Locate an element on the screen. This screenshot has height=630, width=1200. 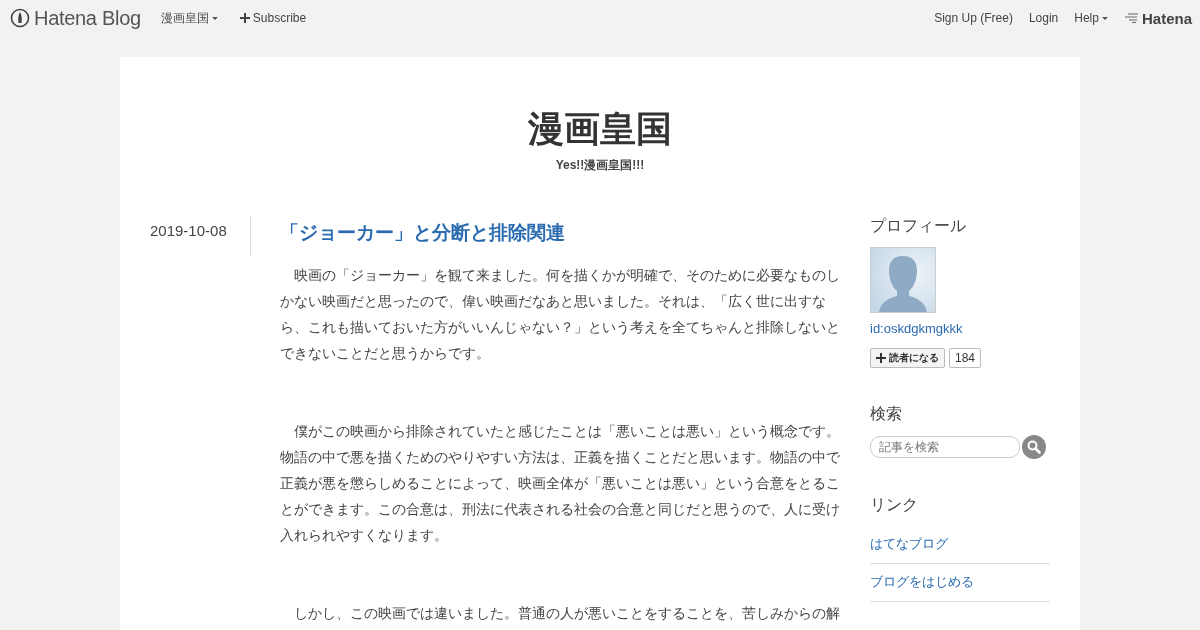
user-id-link: id:oskdgkmgkkk is located at coordinates (960, 328).